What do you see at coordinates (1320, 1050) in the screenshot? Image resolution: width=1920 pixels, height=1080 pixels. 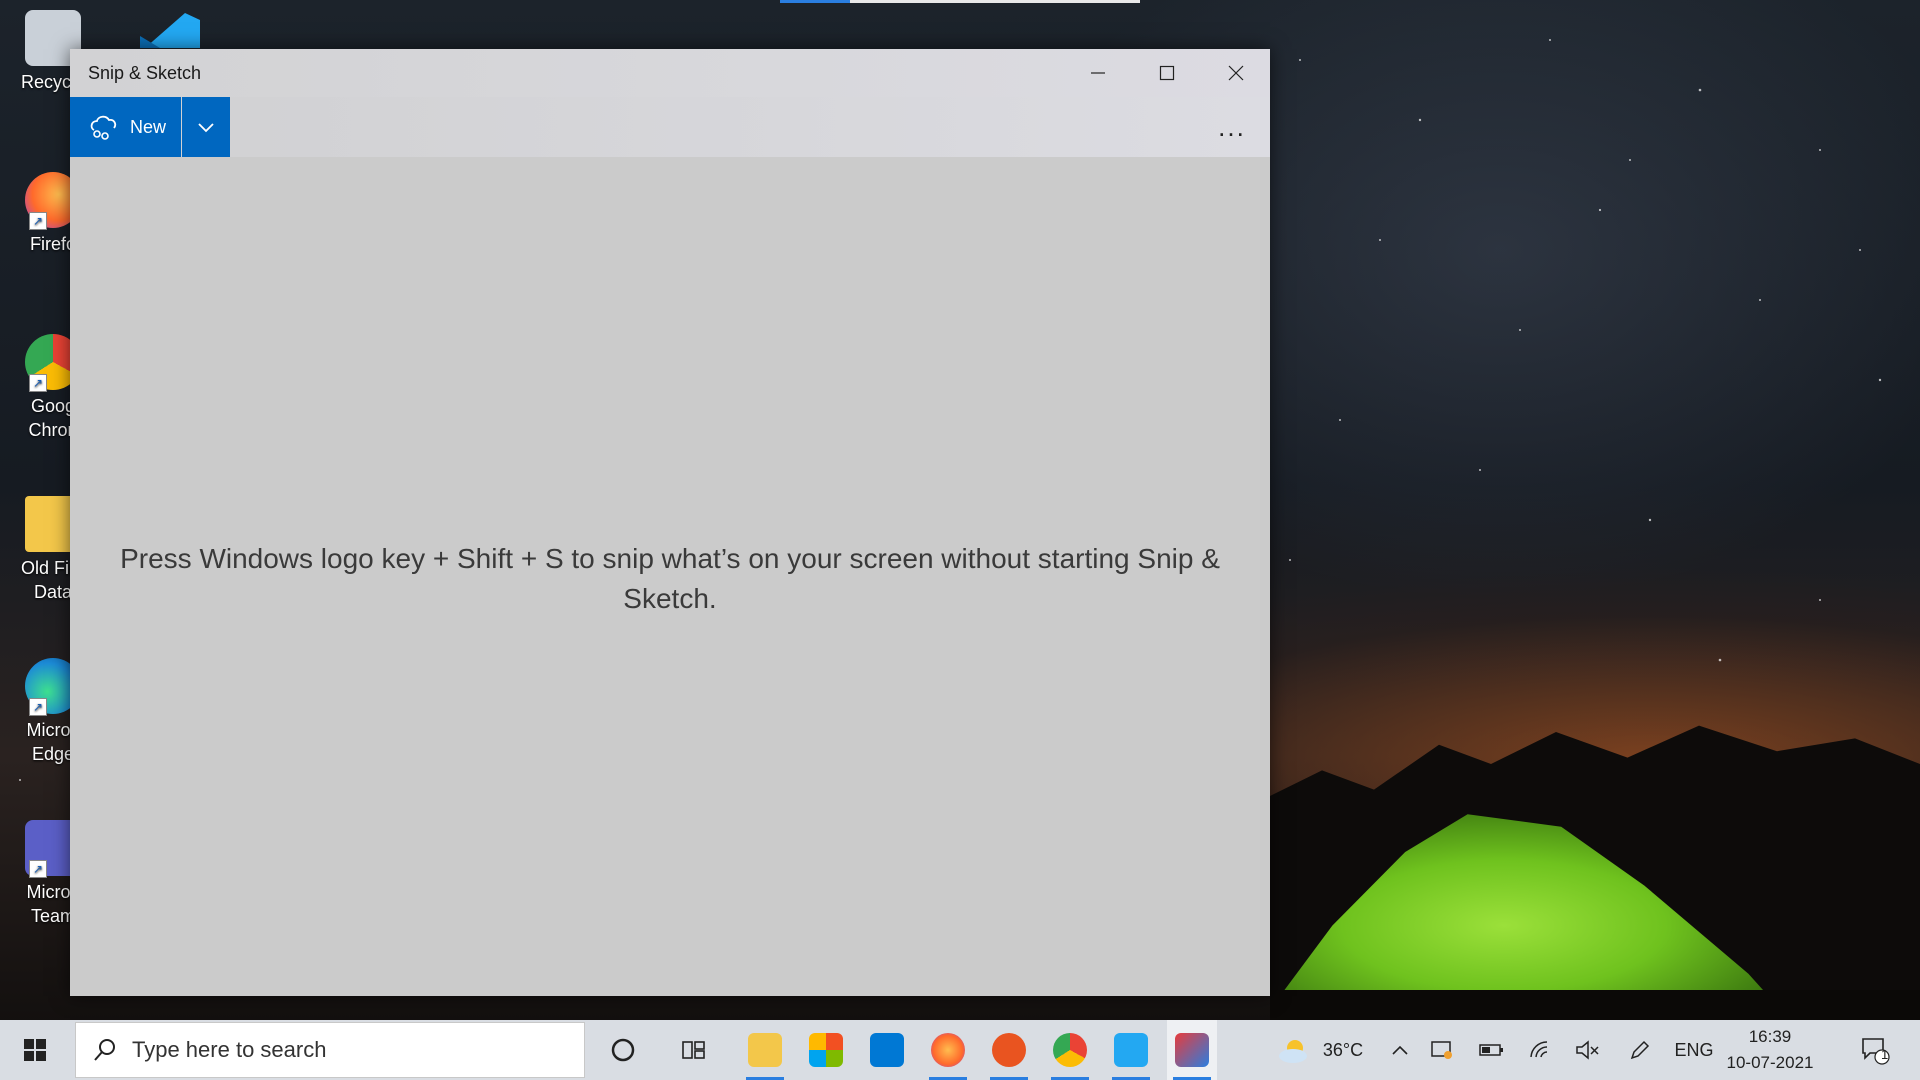 I see `weather-widget: 36°C` at bounding box center [1320, 1050].